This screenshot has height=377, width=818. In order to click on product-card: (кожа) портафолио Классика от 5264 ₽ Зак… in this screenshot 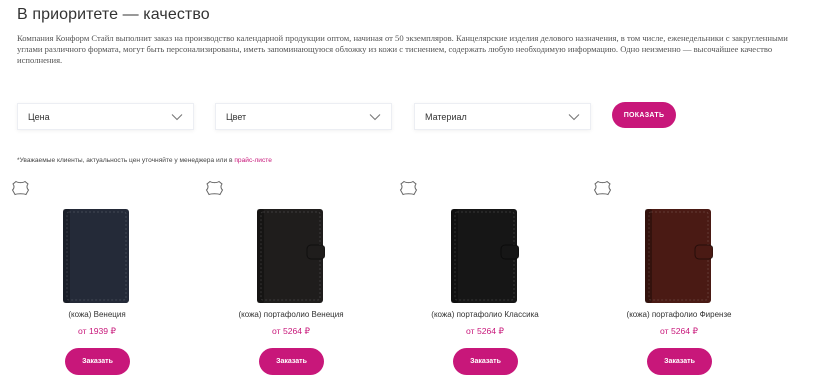, I will do `click(485, 278)`.